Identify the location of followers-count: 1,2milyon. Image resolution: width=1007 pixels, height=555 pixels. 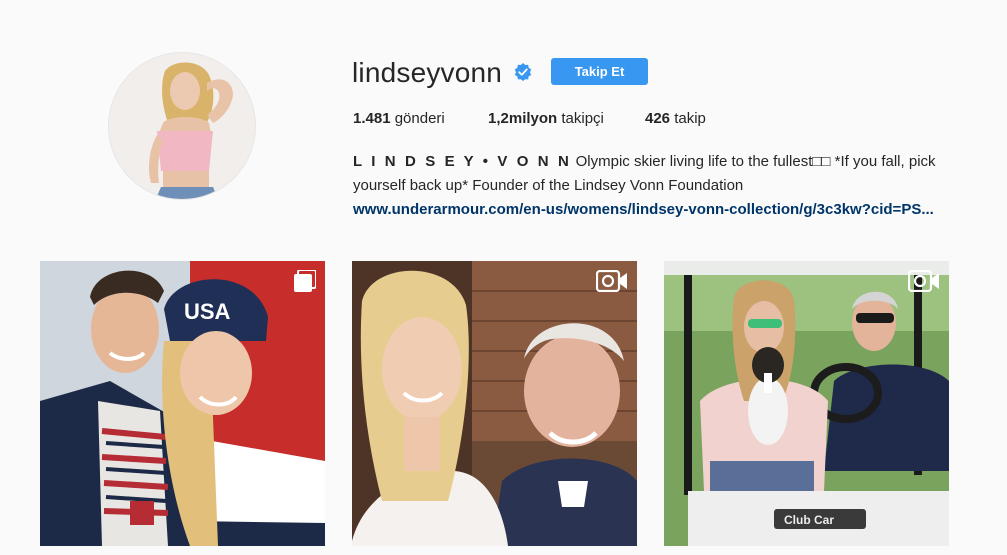
(523, 118).